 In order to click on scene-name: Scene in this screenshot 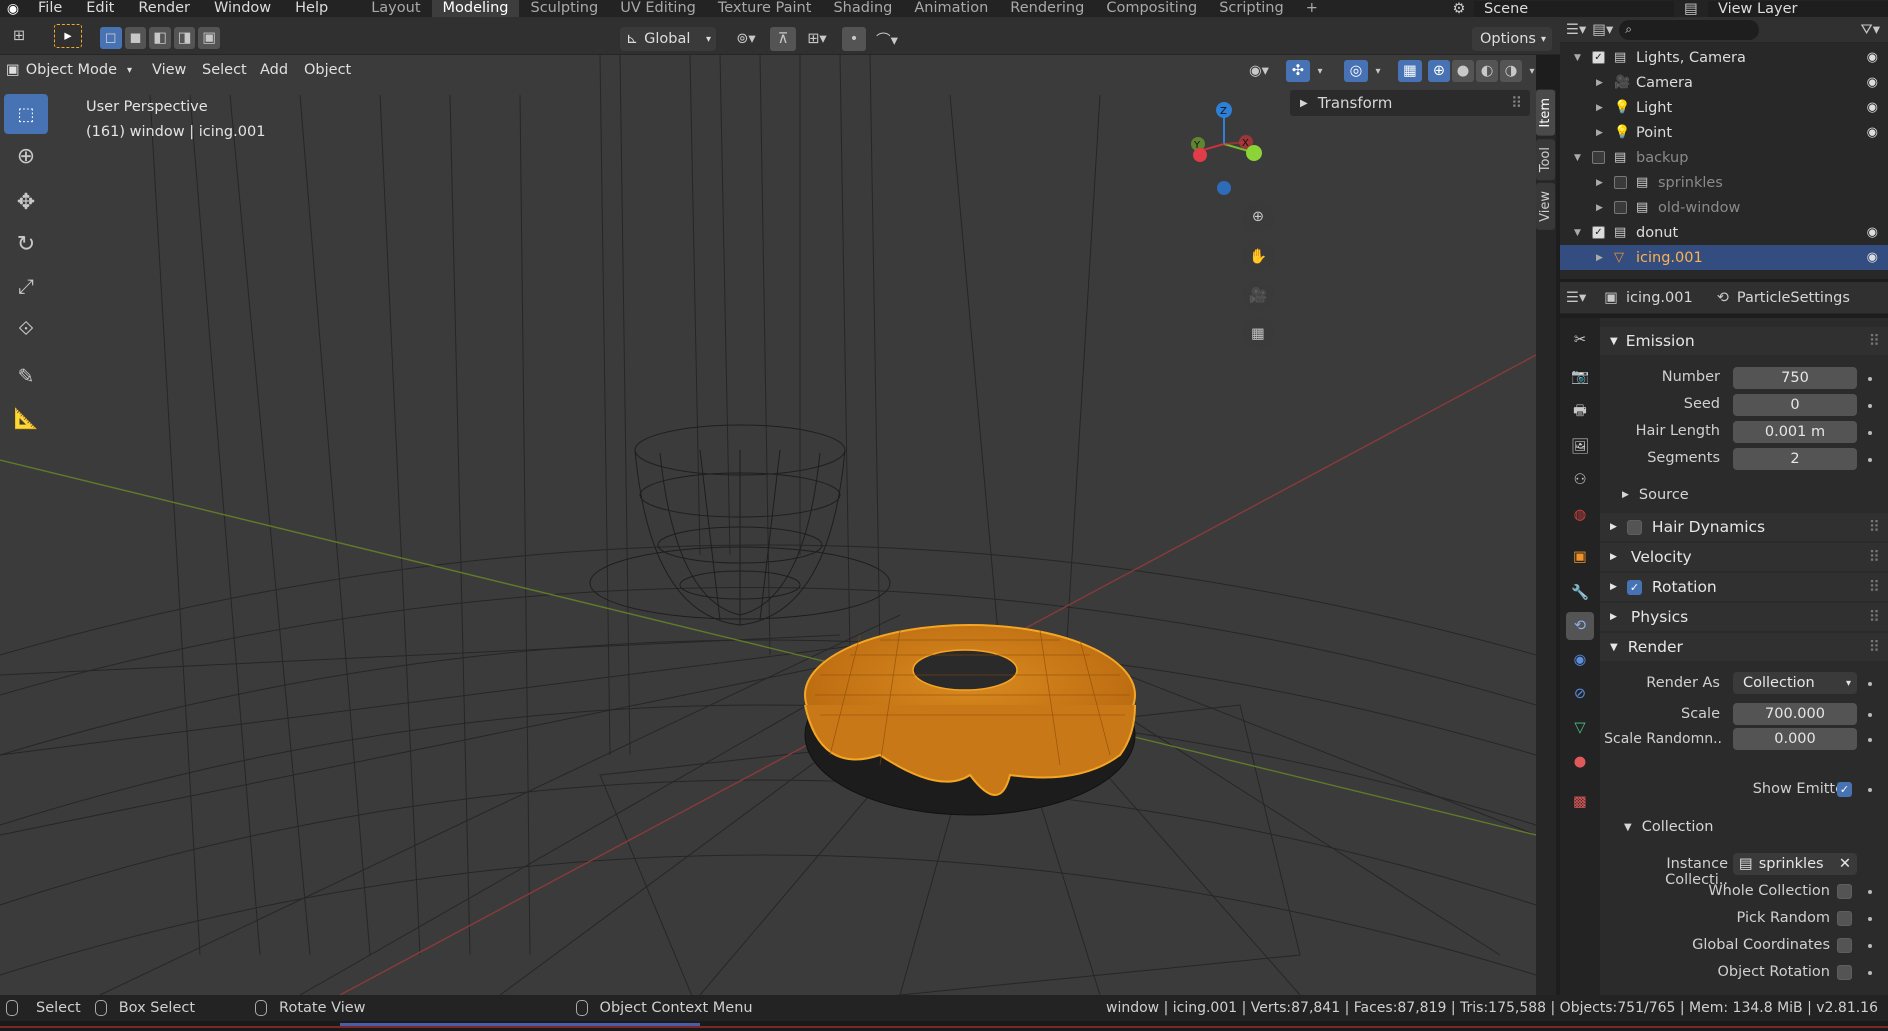, I will do `click(1574, 8)`.